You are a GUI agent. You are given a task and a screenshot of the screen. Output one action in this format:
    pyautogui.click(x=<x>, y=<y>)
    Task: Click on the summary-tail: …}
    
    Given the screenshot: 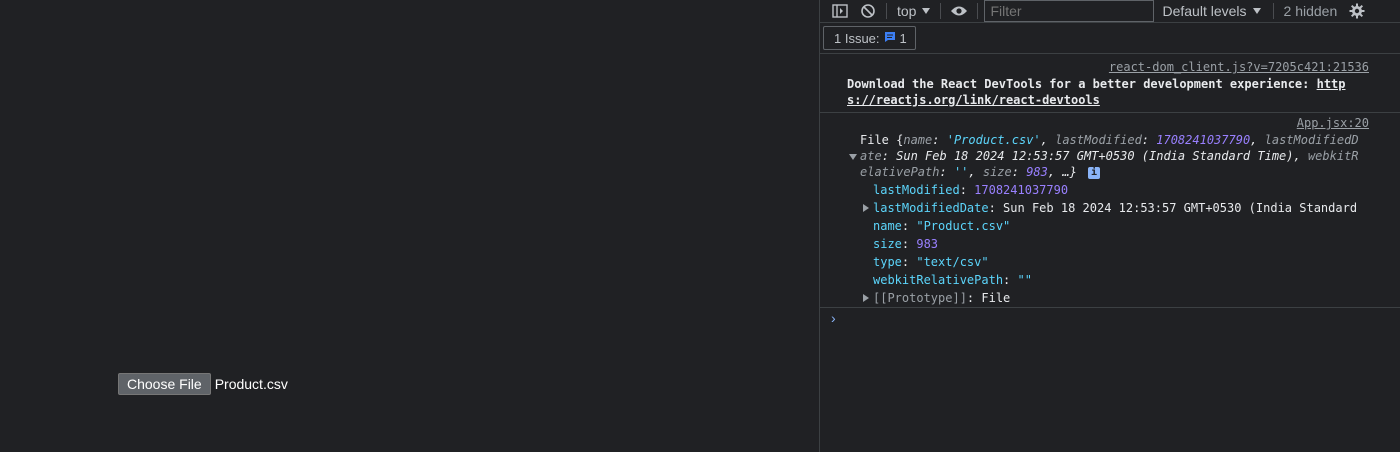 What is the action you would take?
    pyautogui.click(x=1069, y=172)
    